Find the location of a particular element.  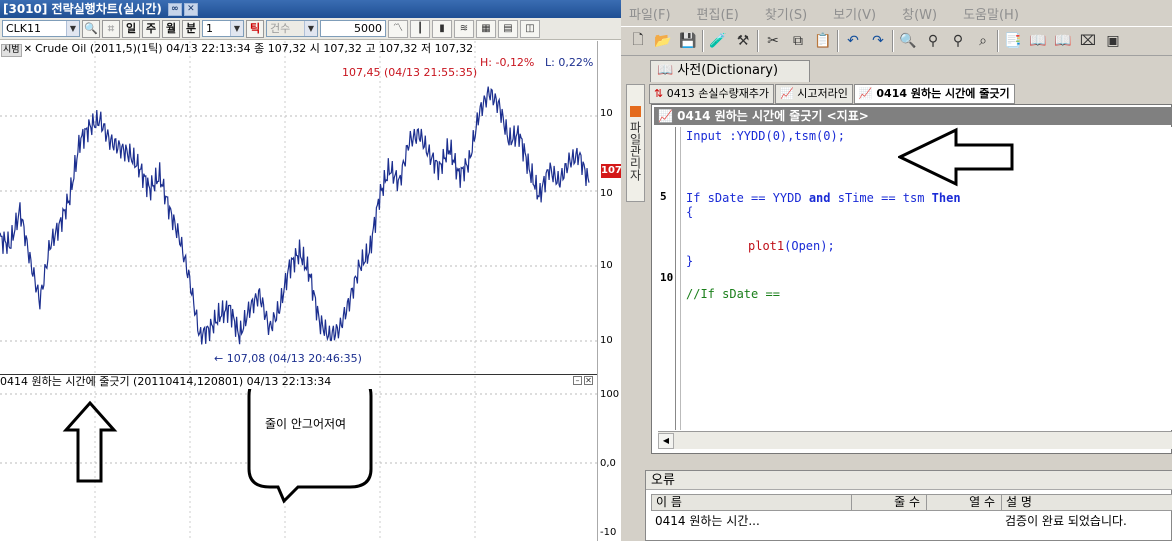

open-folder-icon: 📂 is located at coordinates (663, 41).